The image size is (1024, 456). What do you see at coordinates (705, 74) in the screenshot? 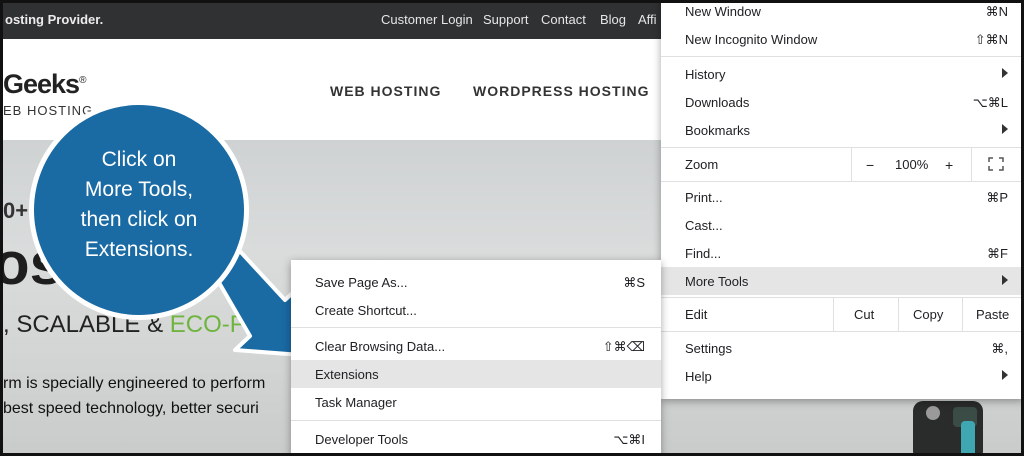
I see `menu-label: History` at bounding box center [705, 74].